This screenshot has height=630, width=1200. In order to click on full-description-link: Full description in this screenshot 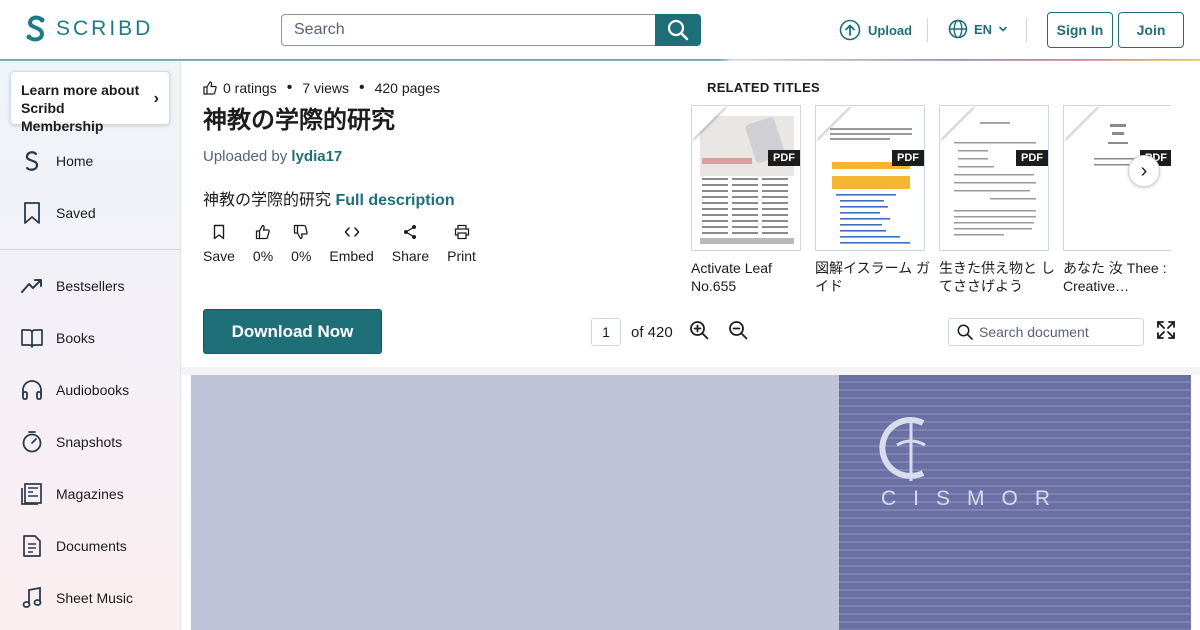, I will do `click(394, 200)`.